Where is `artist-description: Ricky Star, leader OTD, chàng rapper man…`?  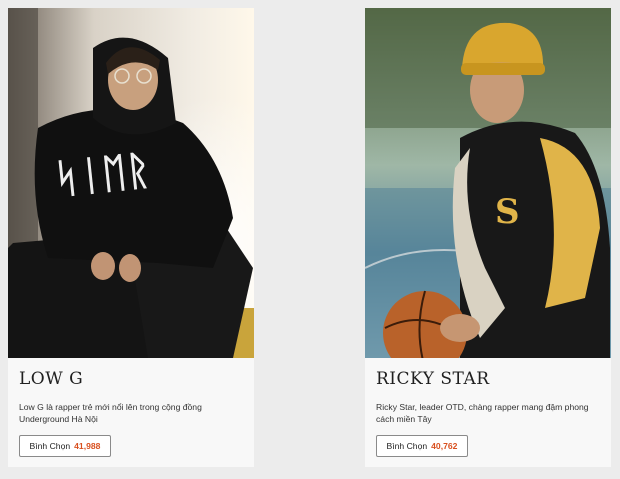 artist-description: Ricky Star, leader OTD, chàng rapper man… is located at coordinates (482, 413).